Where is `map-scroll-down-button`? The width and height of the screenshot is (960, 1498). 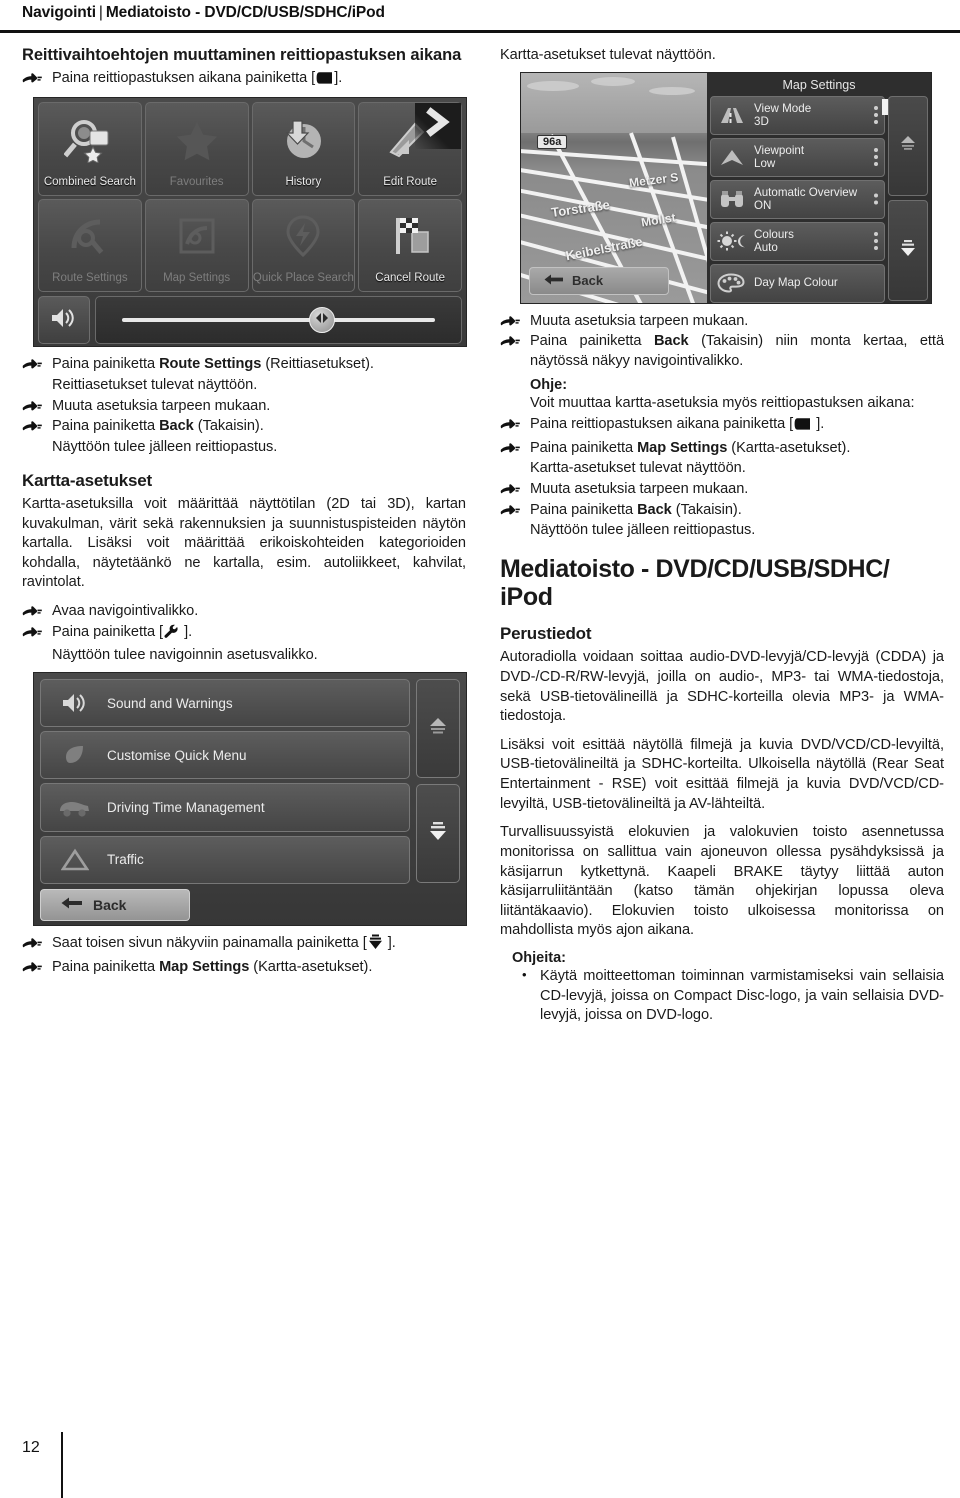 map-scroll-down-button is located at coordinates (908, 250).